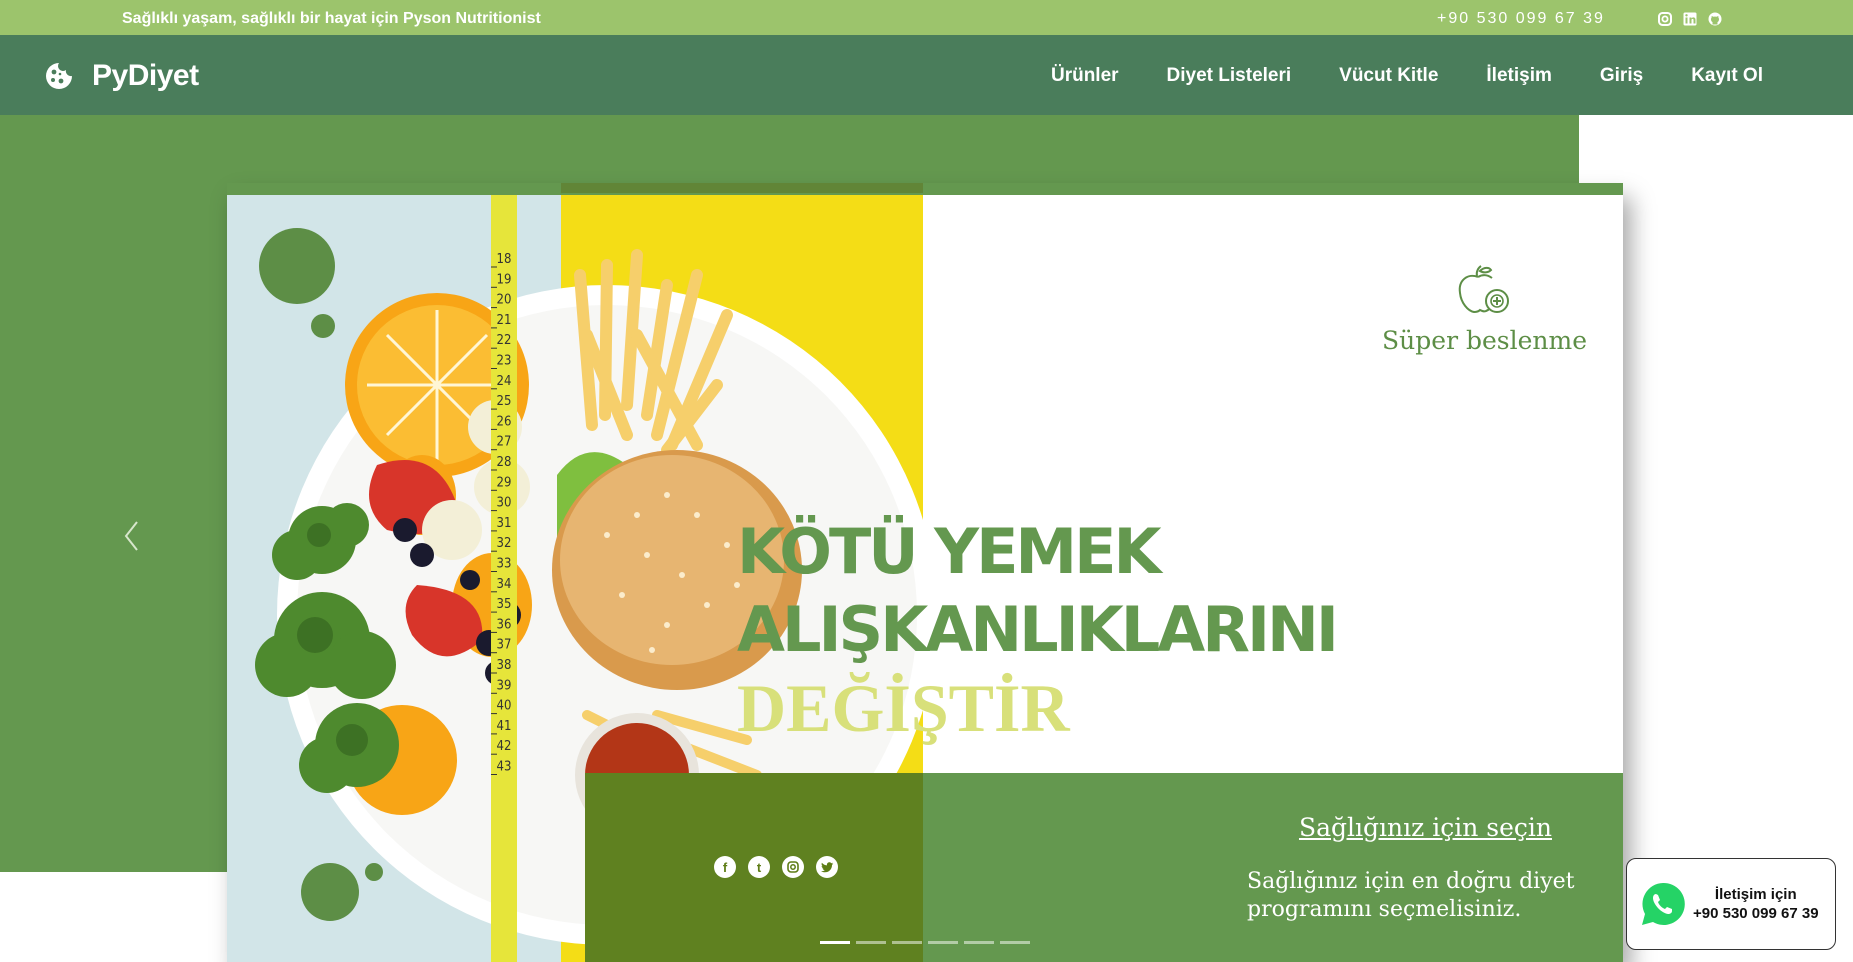  I want to click on headline-accent: DEĞİŞTİR, so click(903, 708).